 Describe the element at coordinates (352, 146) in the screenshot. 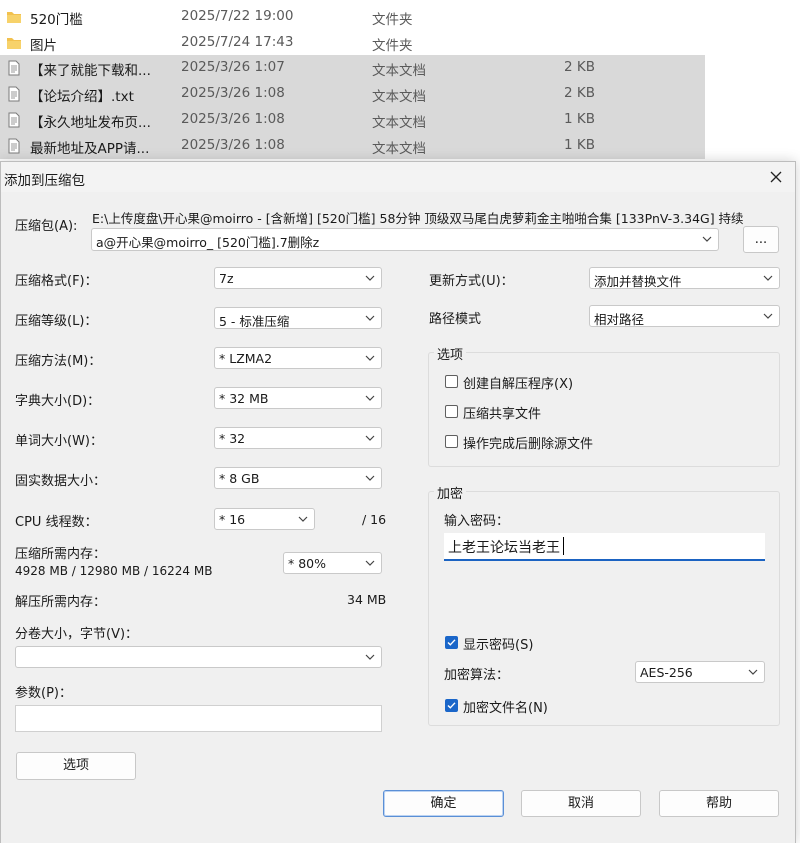

I see `file-row-text: 最新地址及APP请... 2025/3/26 1:08 文本文档 1 KB` at that location.